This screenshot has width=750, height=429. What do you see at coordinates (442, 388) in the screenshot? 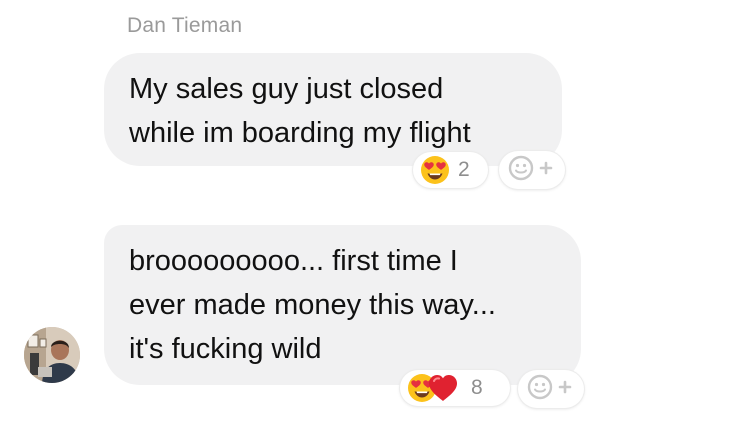
I see `red-heart-emoji-icon` at bounding box center [442, 388].